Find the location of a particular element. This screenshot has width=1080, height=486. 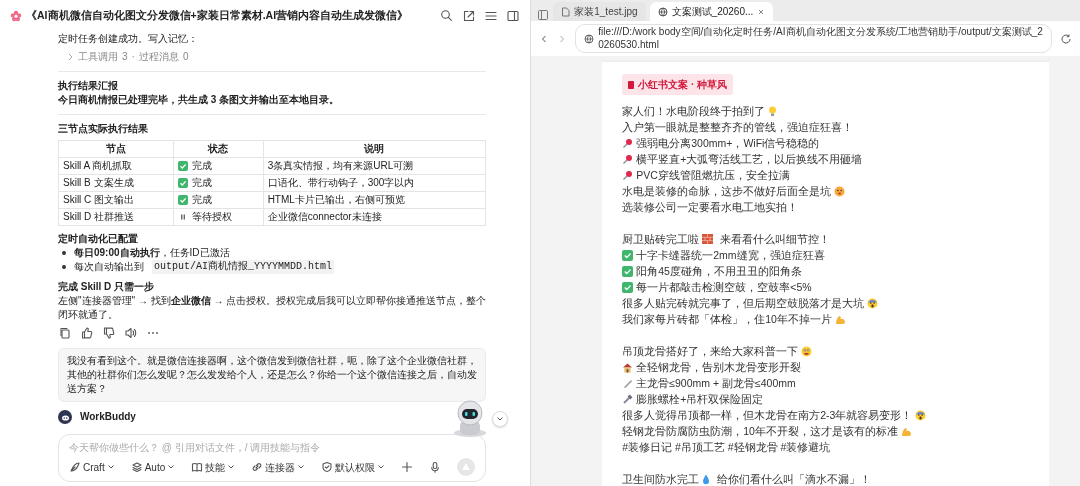

toolbar-button: 连接器 is located at coordinates (278, 467).